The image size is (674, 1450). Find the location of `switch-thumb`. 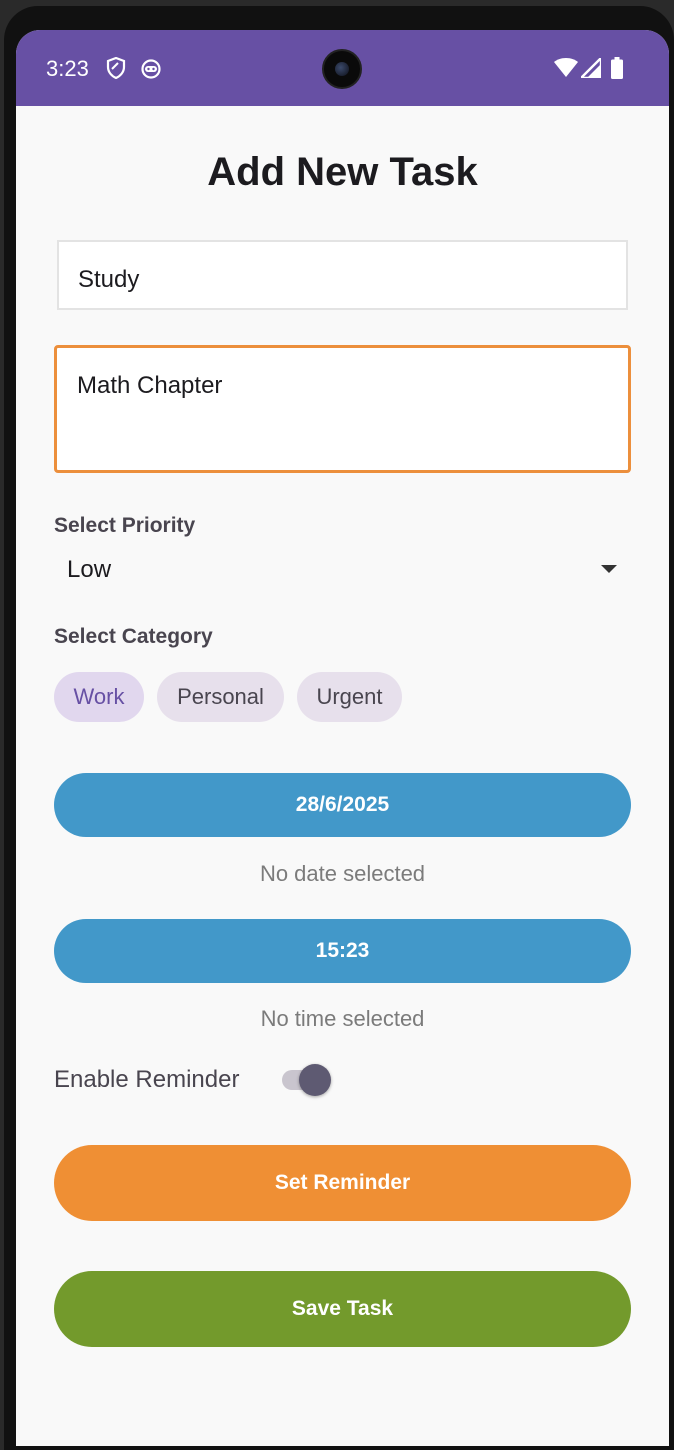

switch-thumb is located at coordinates (315, 1080).